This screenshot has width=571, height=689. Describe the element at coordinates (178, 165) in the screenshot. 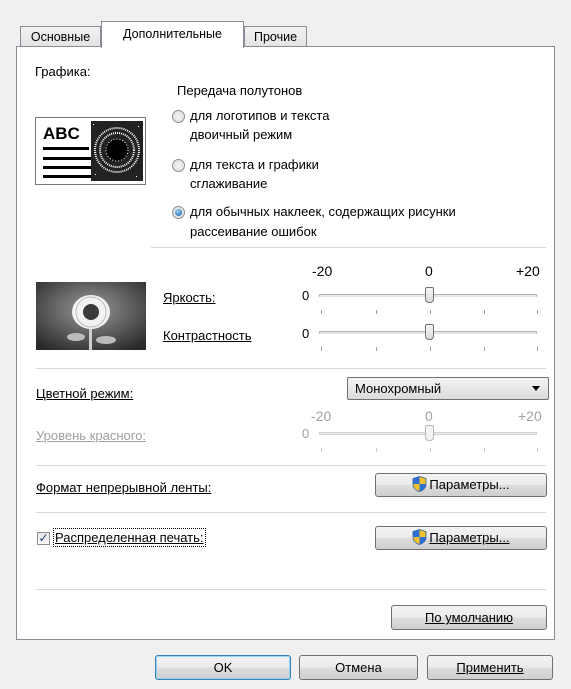

I see `halftone-radio-smoothing` at that location.